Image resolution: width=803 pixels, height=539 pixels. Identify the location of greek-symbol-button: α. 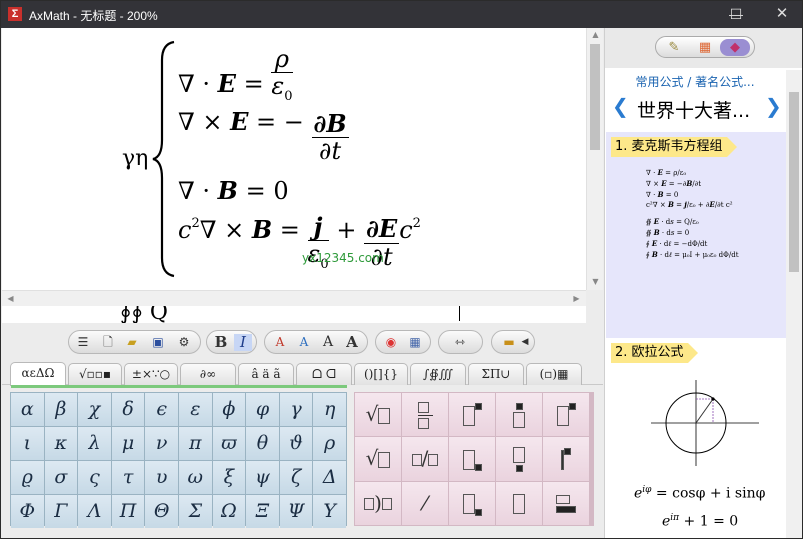
(27, 409).